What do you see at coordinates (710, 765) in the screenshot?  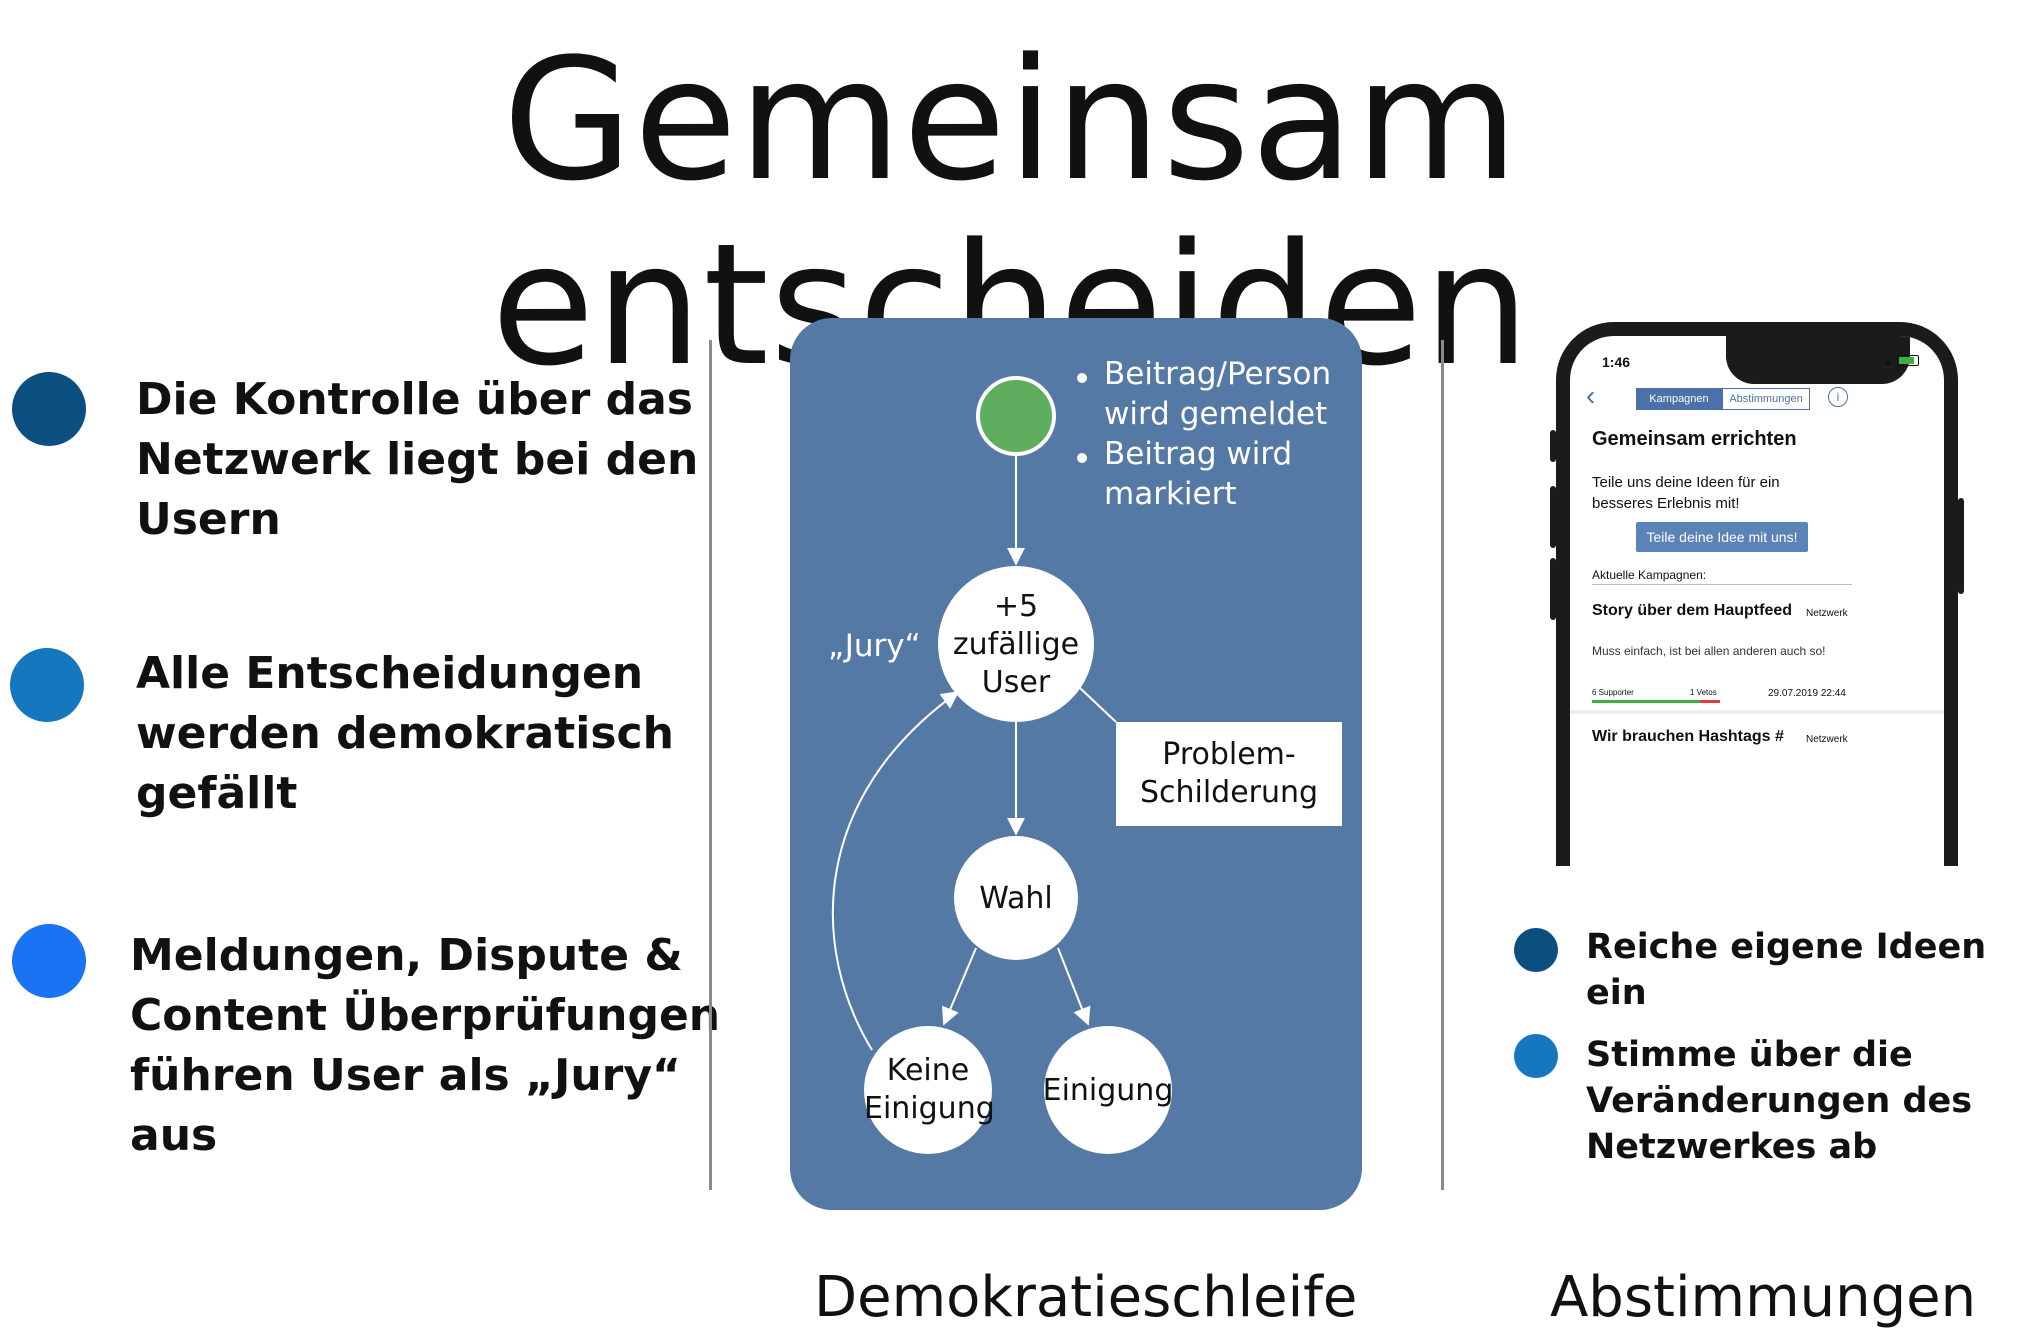 I see `divider-left` at bounding box center [710, 765].